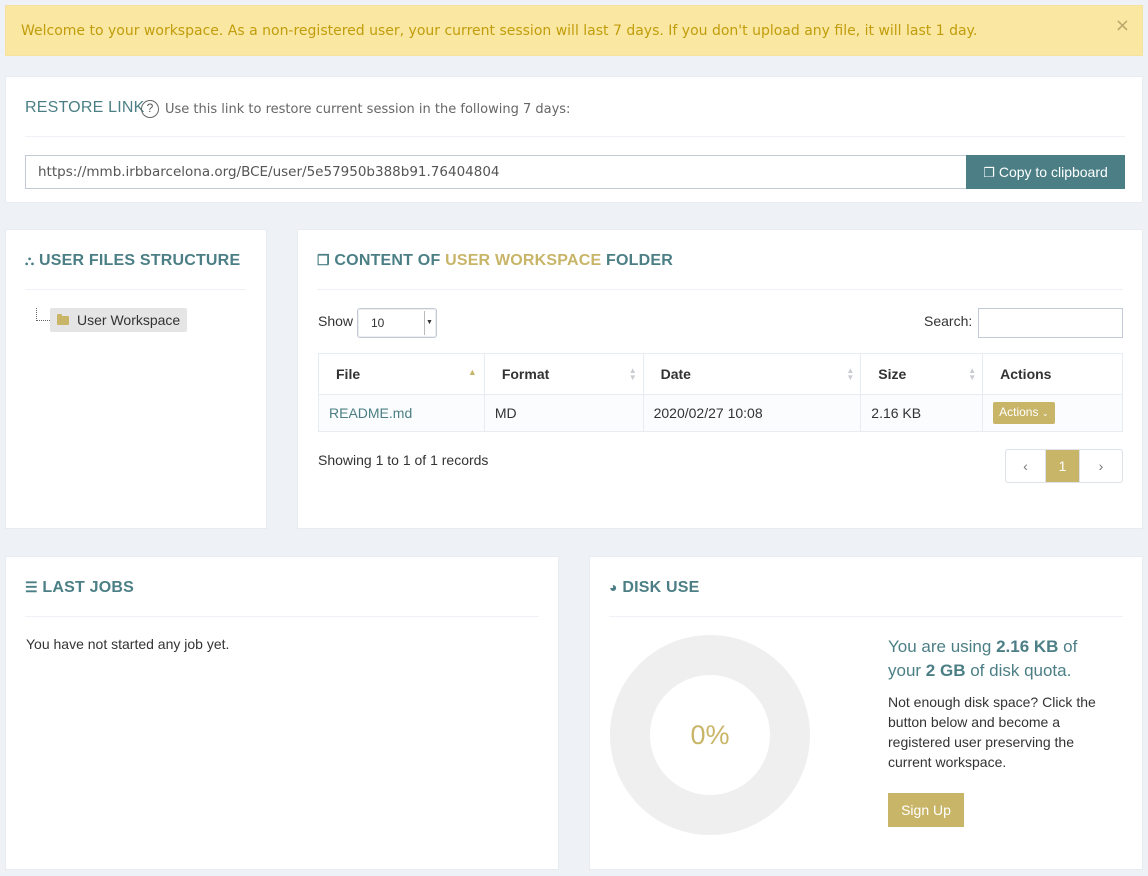  What do you see at coordinates (926, 810) in the screenshot?
I see `sign-up-button: Sign Up` at bounding box center [926, 810].